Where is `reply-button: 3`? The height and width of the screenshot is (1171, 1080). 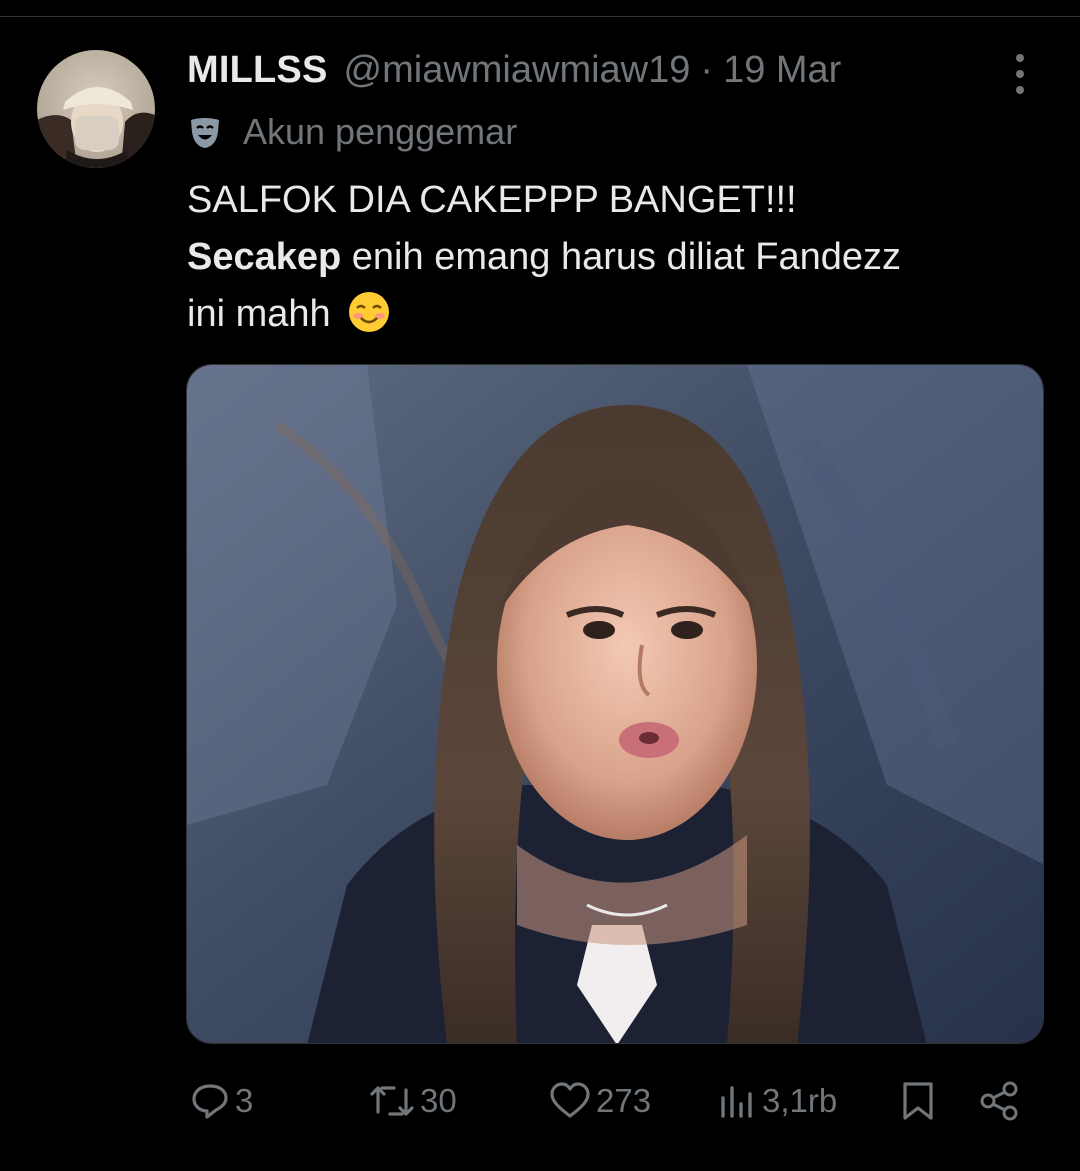
reply-button: 3 is located at coordinates (221, 1101).